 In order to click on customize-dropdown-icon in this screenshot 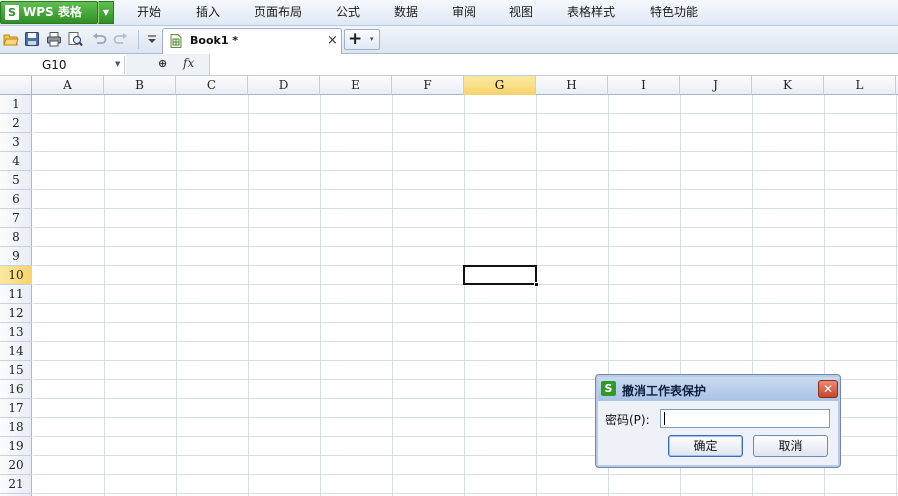, I will do `click(152, 39)`.